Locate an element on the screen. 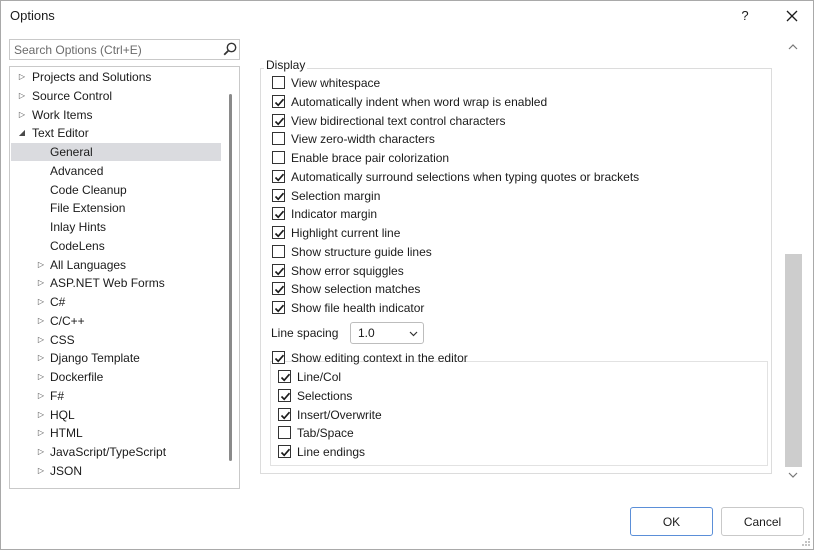 The width and height of the screenshot is (814, 550). tree-item: Inlay Hints is located at coordinates (116, 227).